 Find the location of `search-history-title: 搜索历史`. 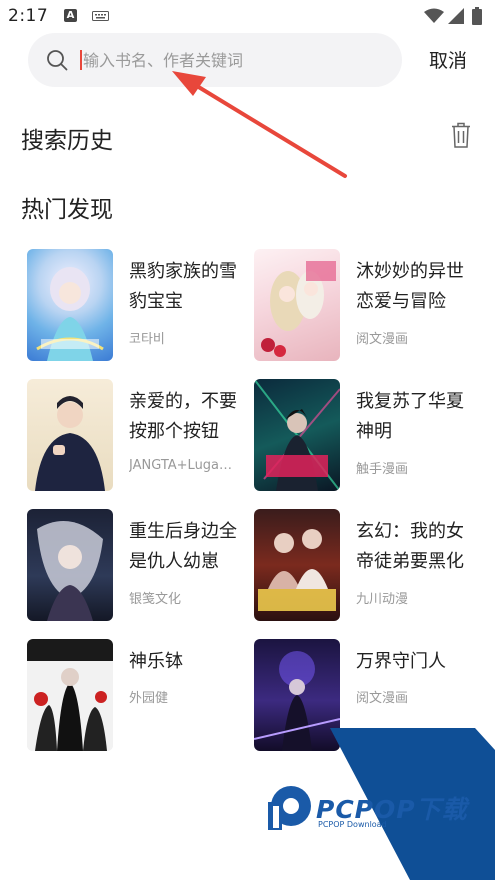

search-history-title: 搜索历史 is located at coordinates (67, 141).